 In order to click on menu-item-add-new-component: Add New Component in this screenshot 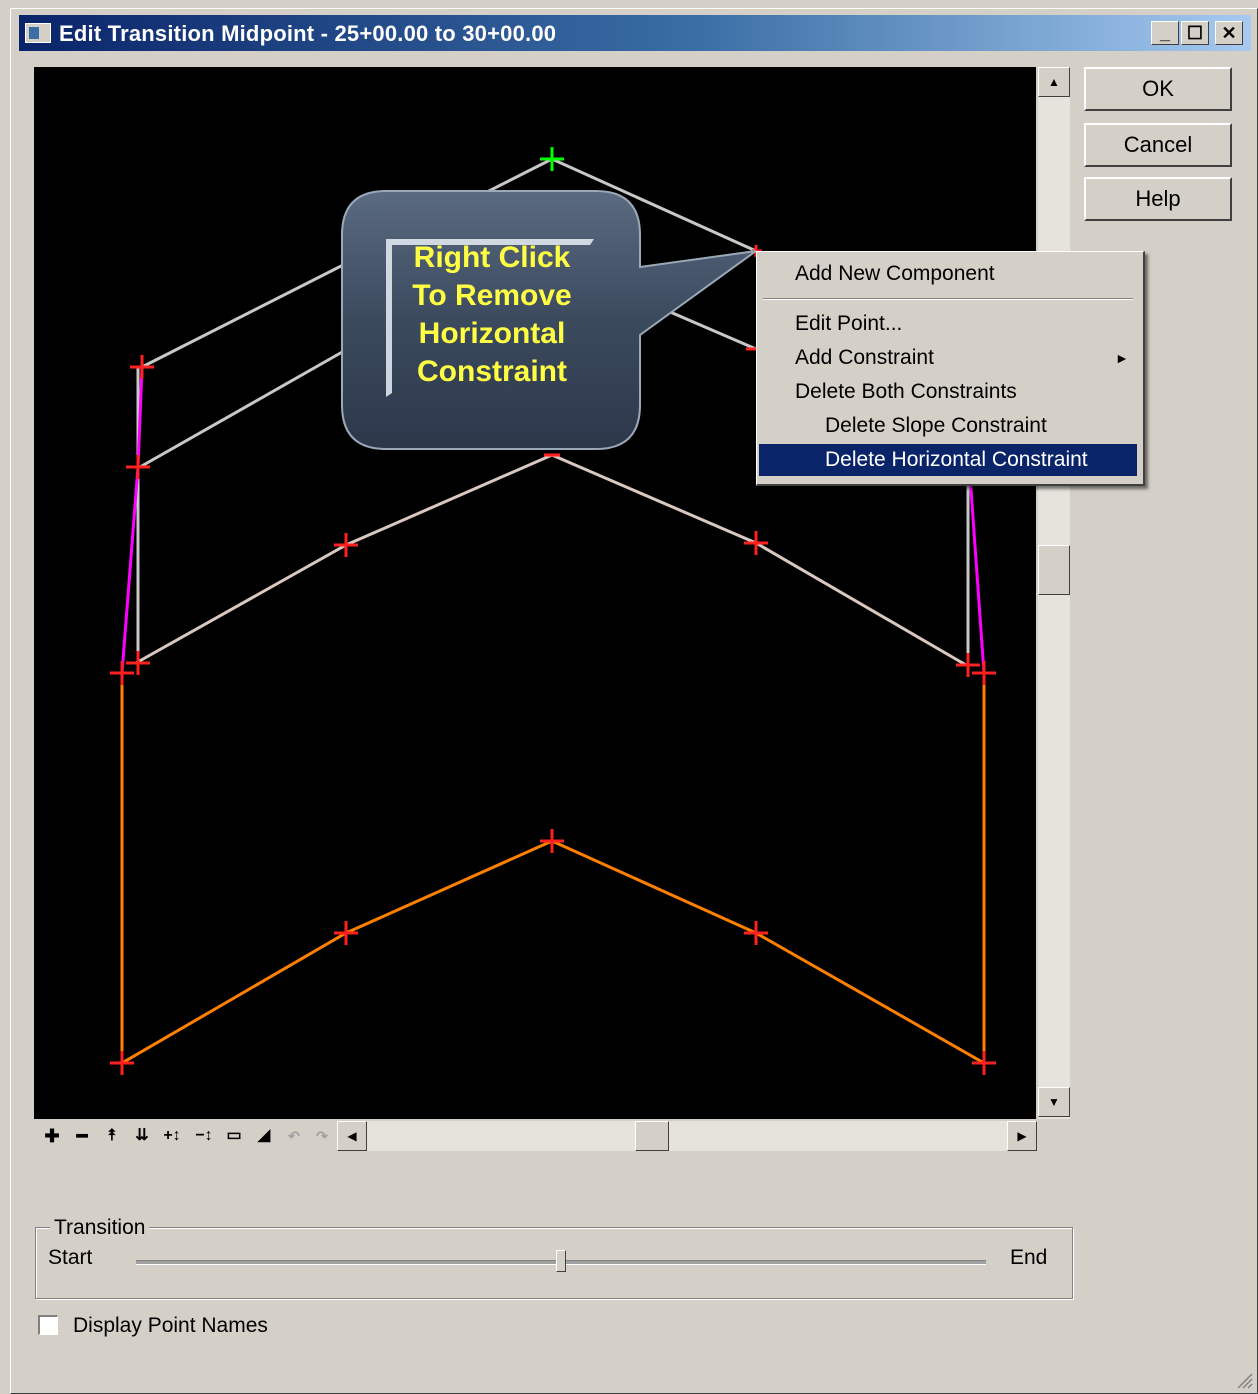, I will do `click(948, 274)`.